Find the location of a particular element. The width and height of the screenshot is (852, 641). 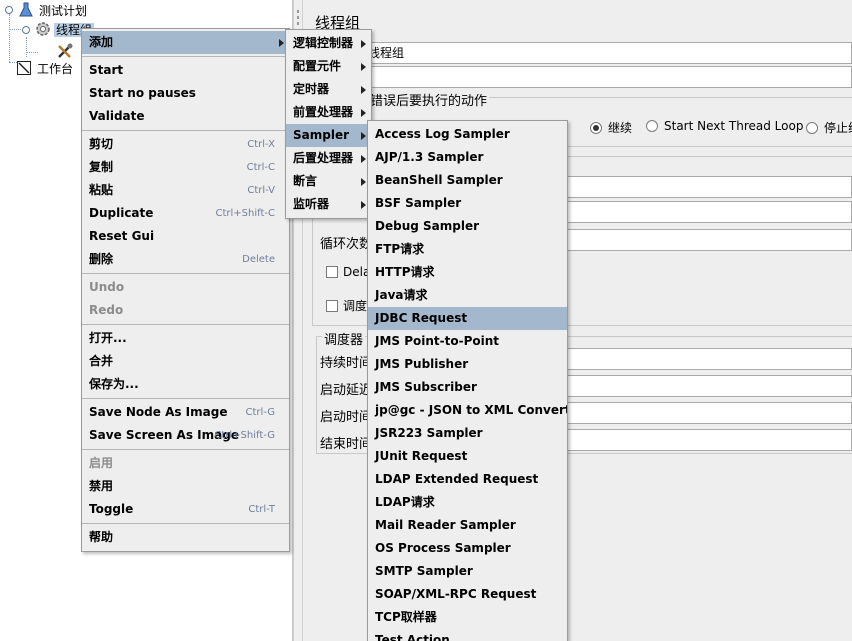

menu-item-label: 删除 is located at coordinates (101, 259).